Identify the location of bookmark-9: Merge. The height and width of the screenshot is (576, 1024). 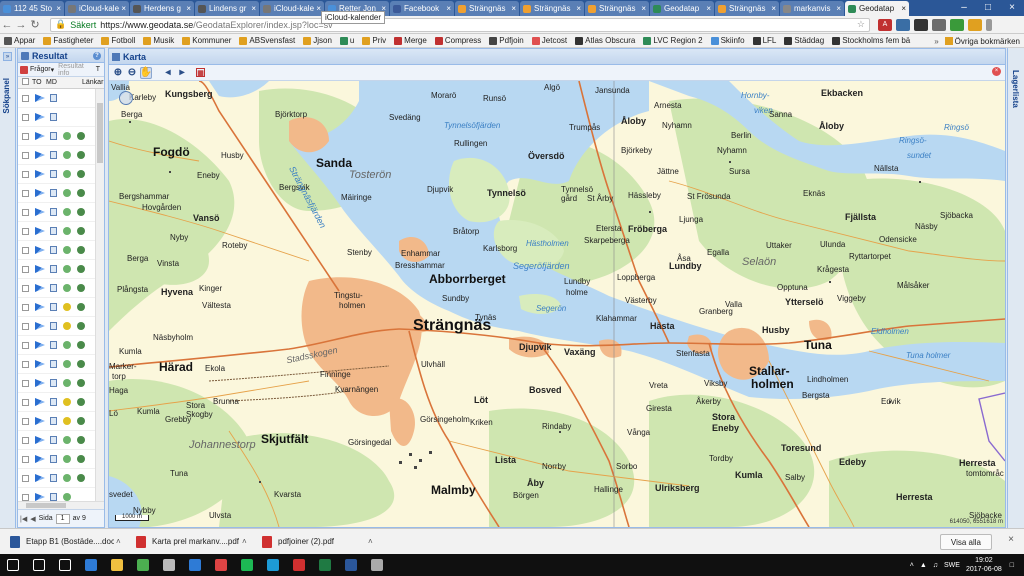
(410, 40).